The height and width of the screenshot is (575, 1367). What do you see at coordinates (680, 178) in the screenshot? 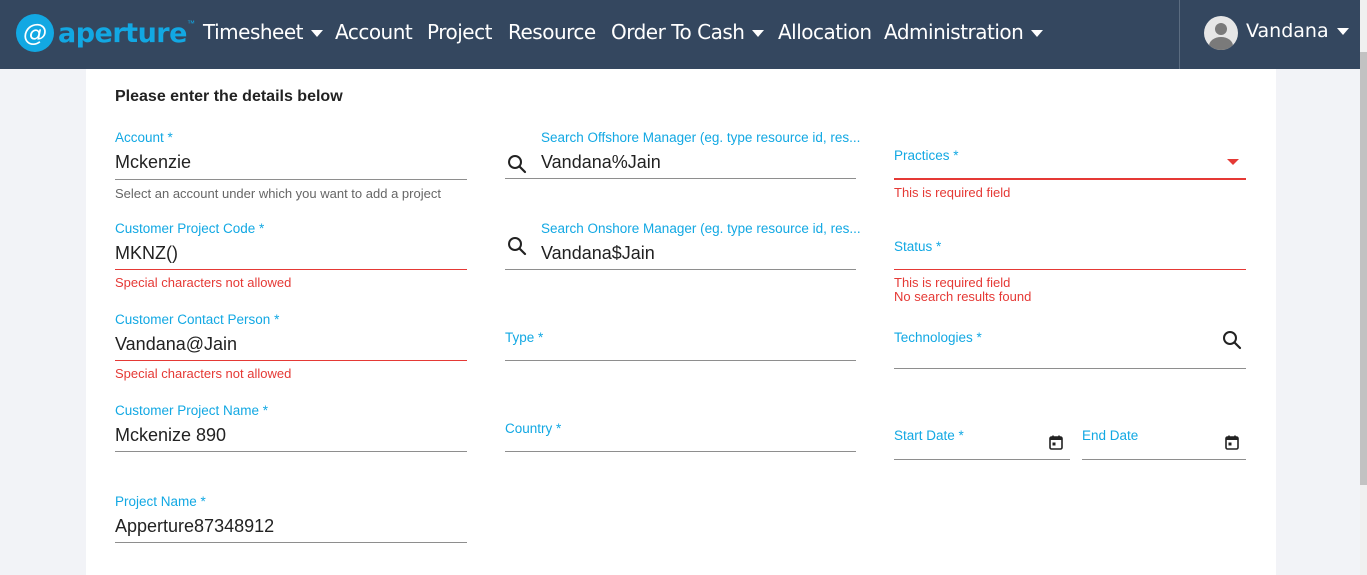
I see `offshore-manager-underline` at bounding box center [680, 178].